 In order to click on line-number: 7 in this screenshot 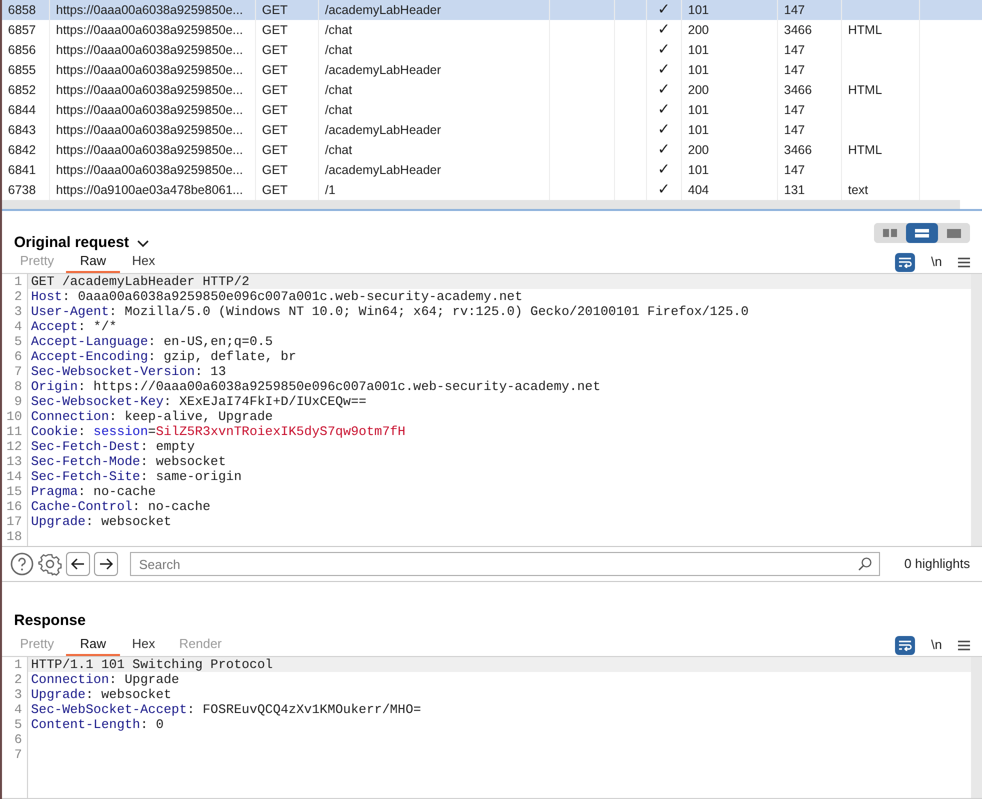, I will do `click(18, 754)`.